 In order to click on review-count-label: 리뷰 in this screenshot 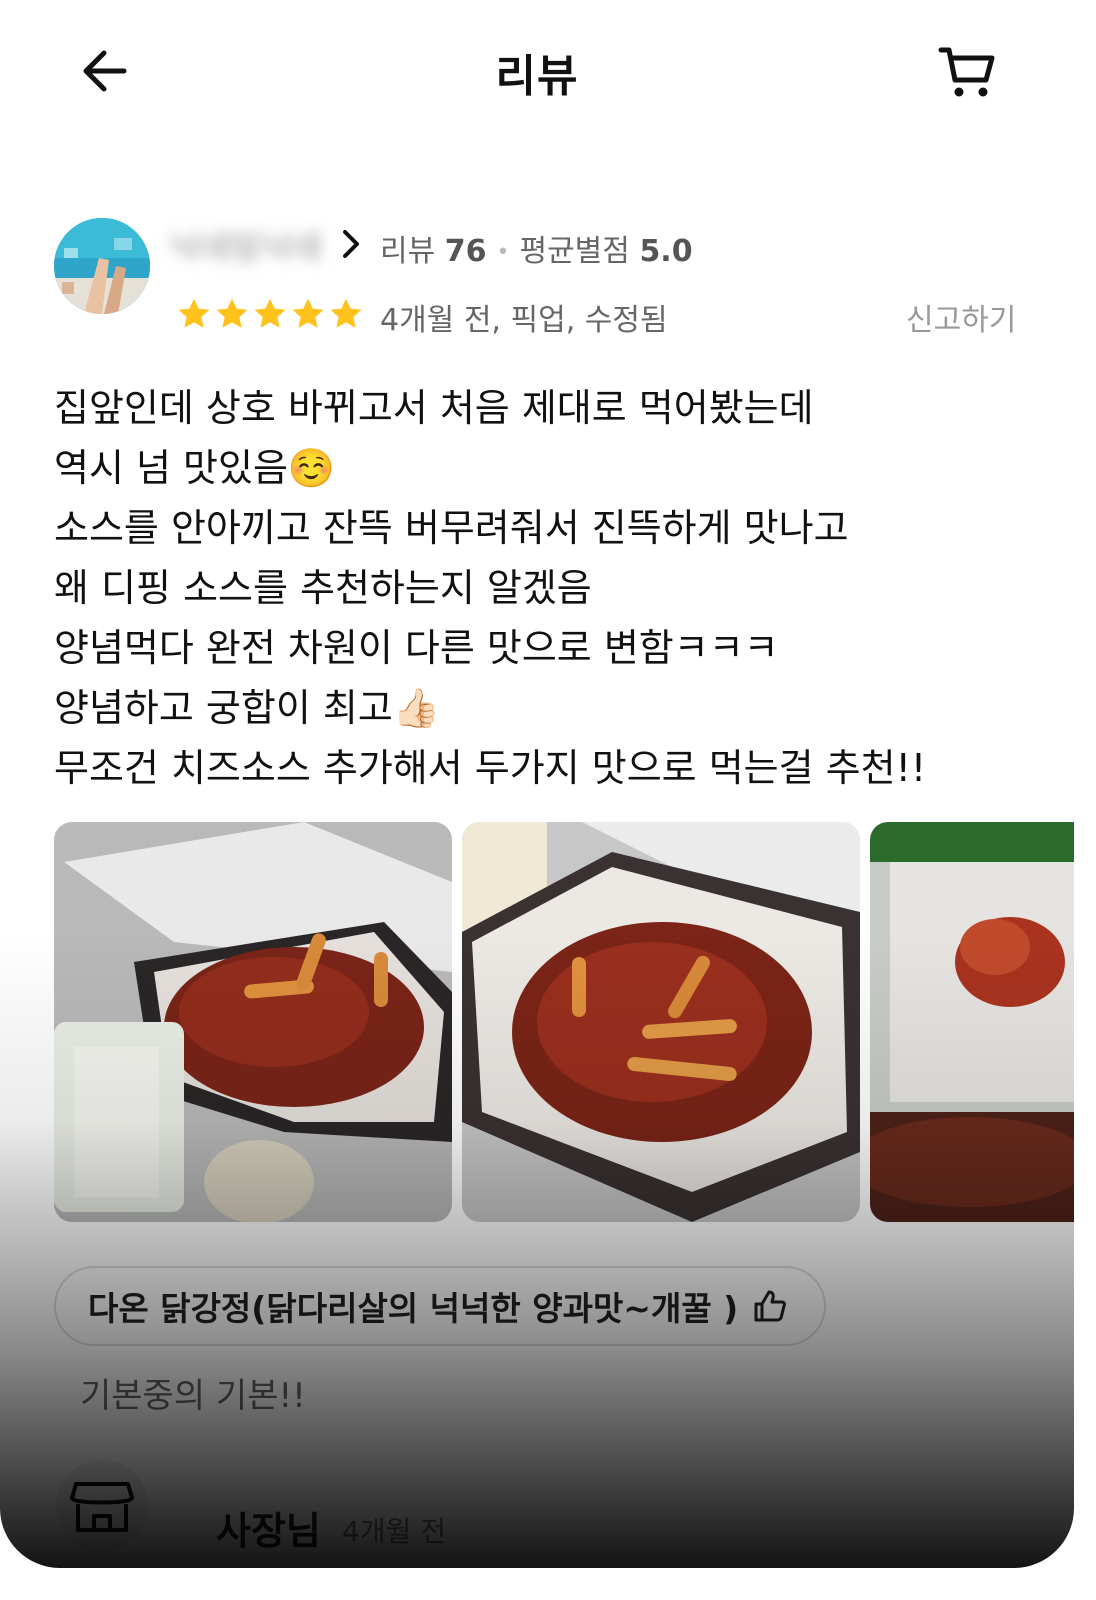, I will do `click(408, 251)`.